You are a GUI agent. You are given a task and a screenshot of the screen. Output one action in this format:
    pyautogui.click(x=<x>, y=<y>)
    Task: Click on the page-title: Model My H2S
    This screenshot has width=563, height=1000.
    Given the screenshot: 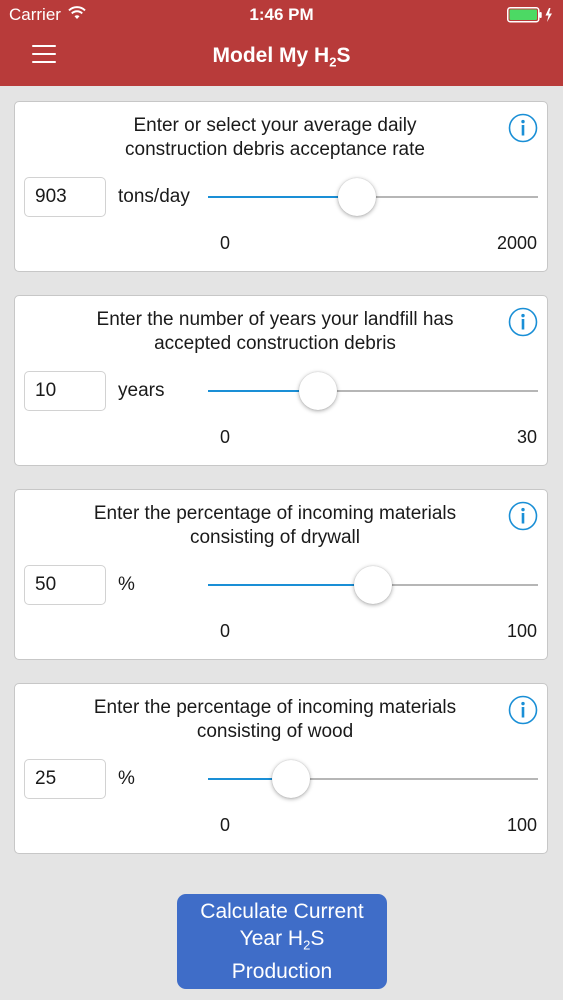 What is the action you would take?
    pyautogui.click(x=281, y=57)
    